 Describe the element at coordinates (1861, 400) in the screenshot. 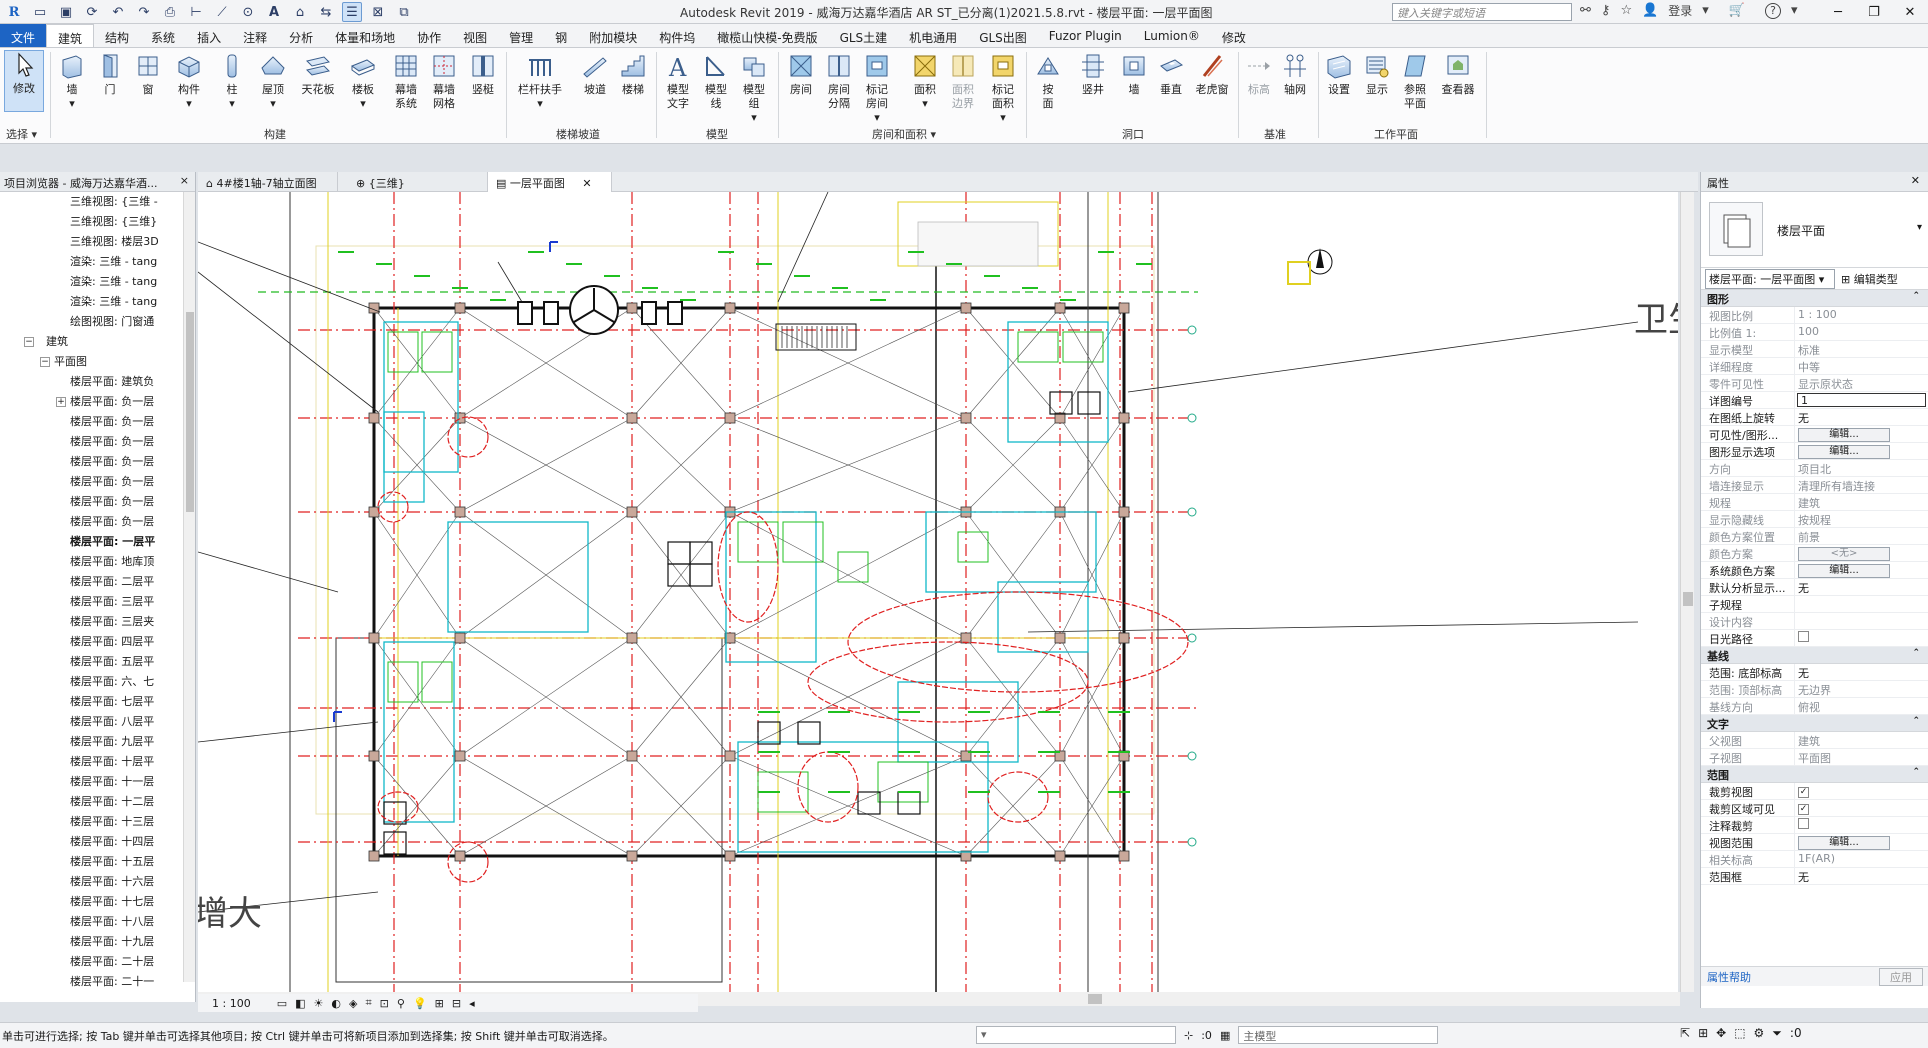

I see `property-input: 1` at that location.